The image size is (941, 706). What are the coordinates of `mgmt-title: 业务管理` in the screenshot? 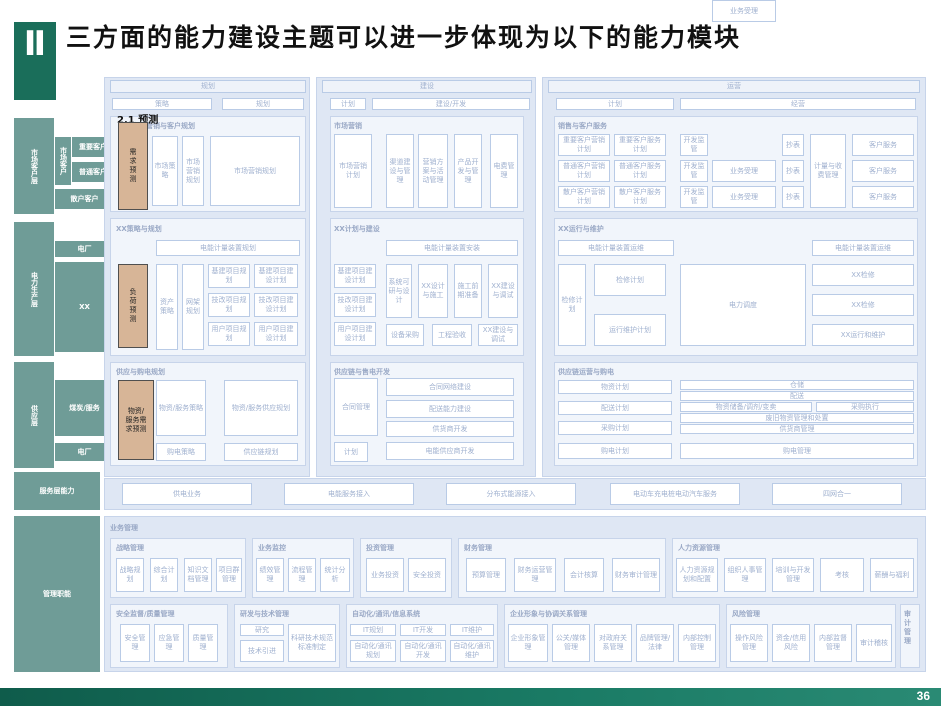 It's located at (124, 528).